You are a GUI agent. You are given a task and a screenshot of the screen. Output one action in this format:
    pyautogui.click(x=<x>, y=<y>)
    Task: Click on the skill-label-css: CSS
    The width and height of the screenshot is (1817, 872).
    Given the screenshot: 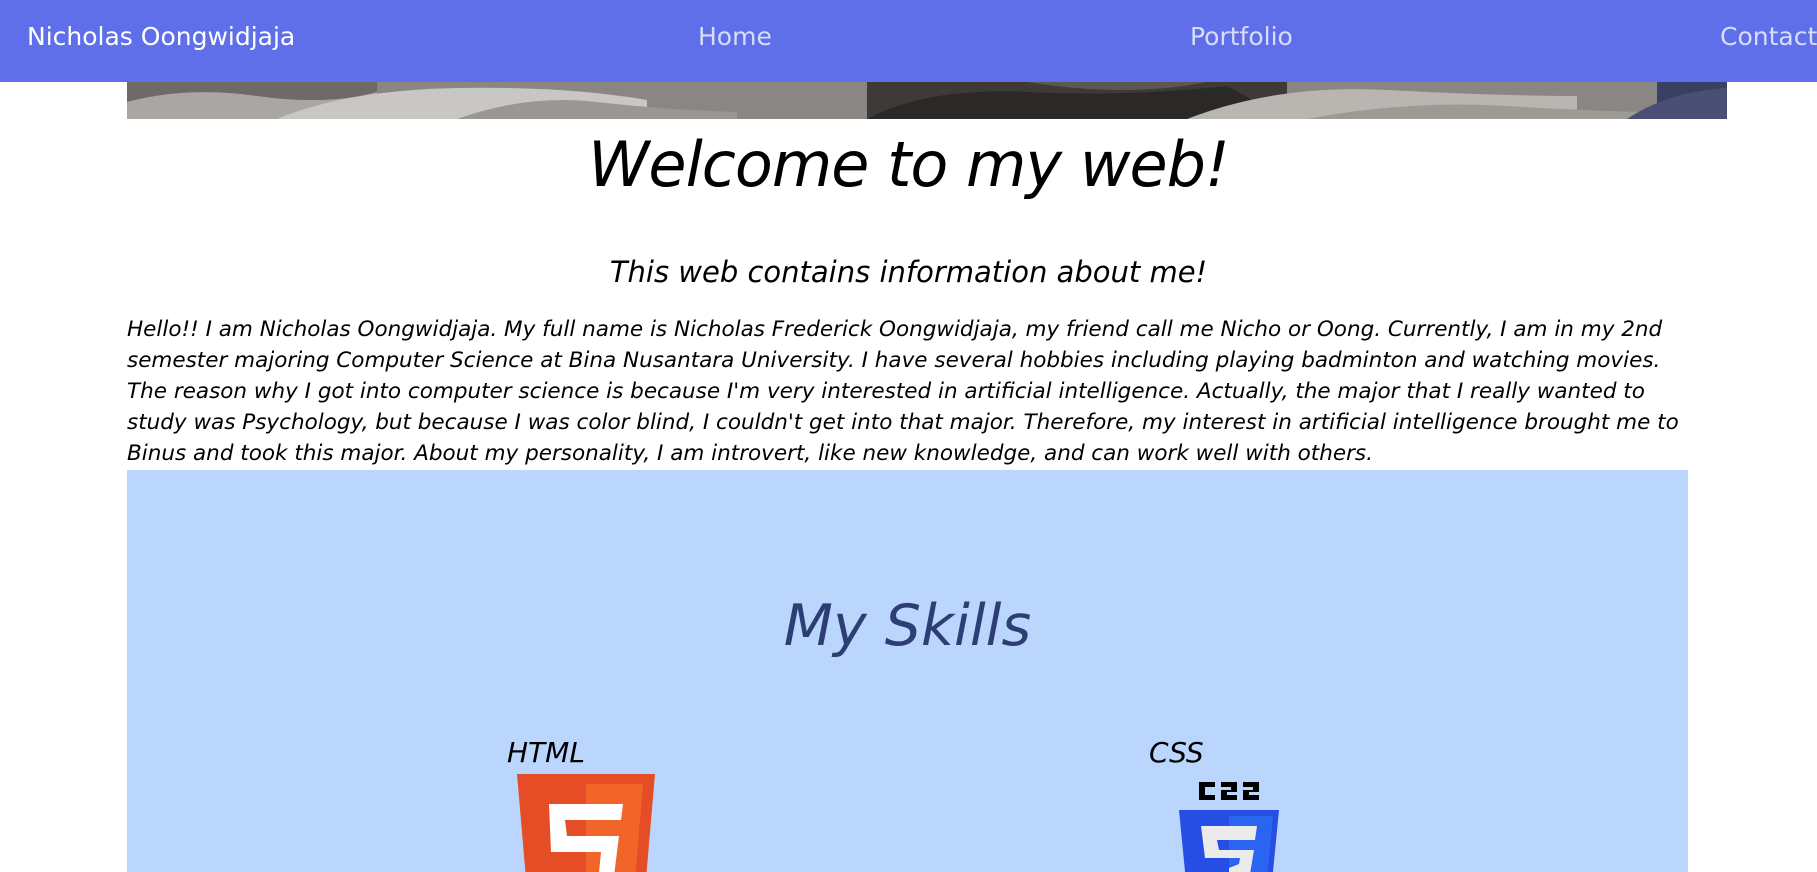 What is the action you would take?
    pyautogui.click(x=1176, y=752)
    